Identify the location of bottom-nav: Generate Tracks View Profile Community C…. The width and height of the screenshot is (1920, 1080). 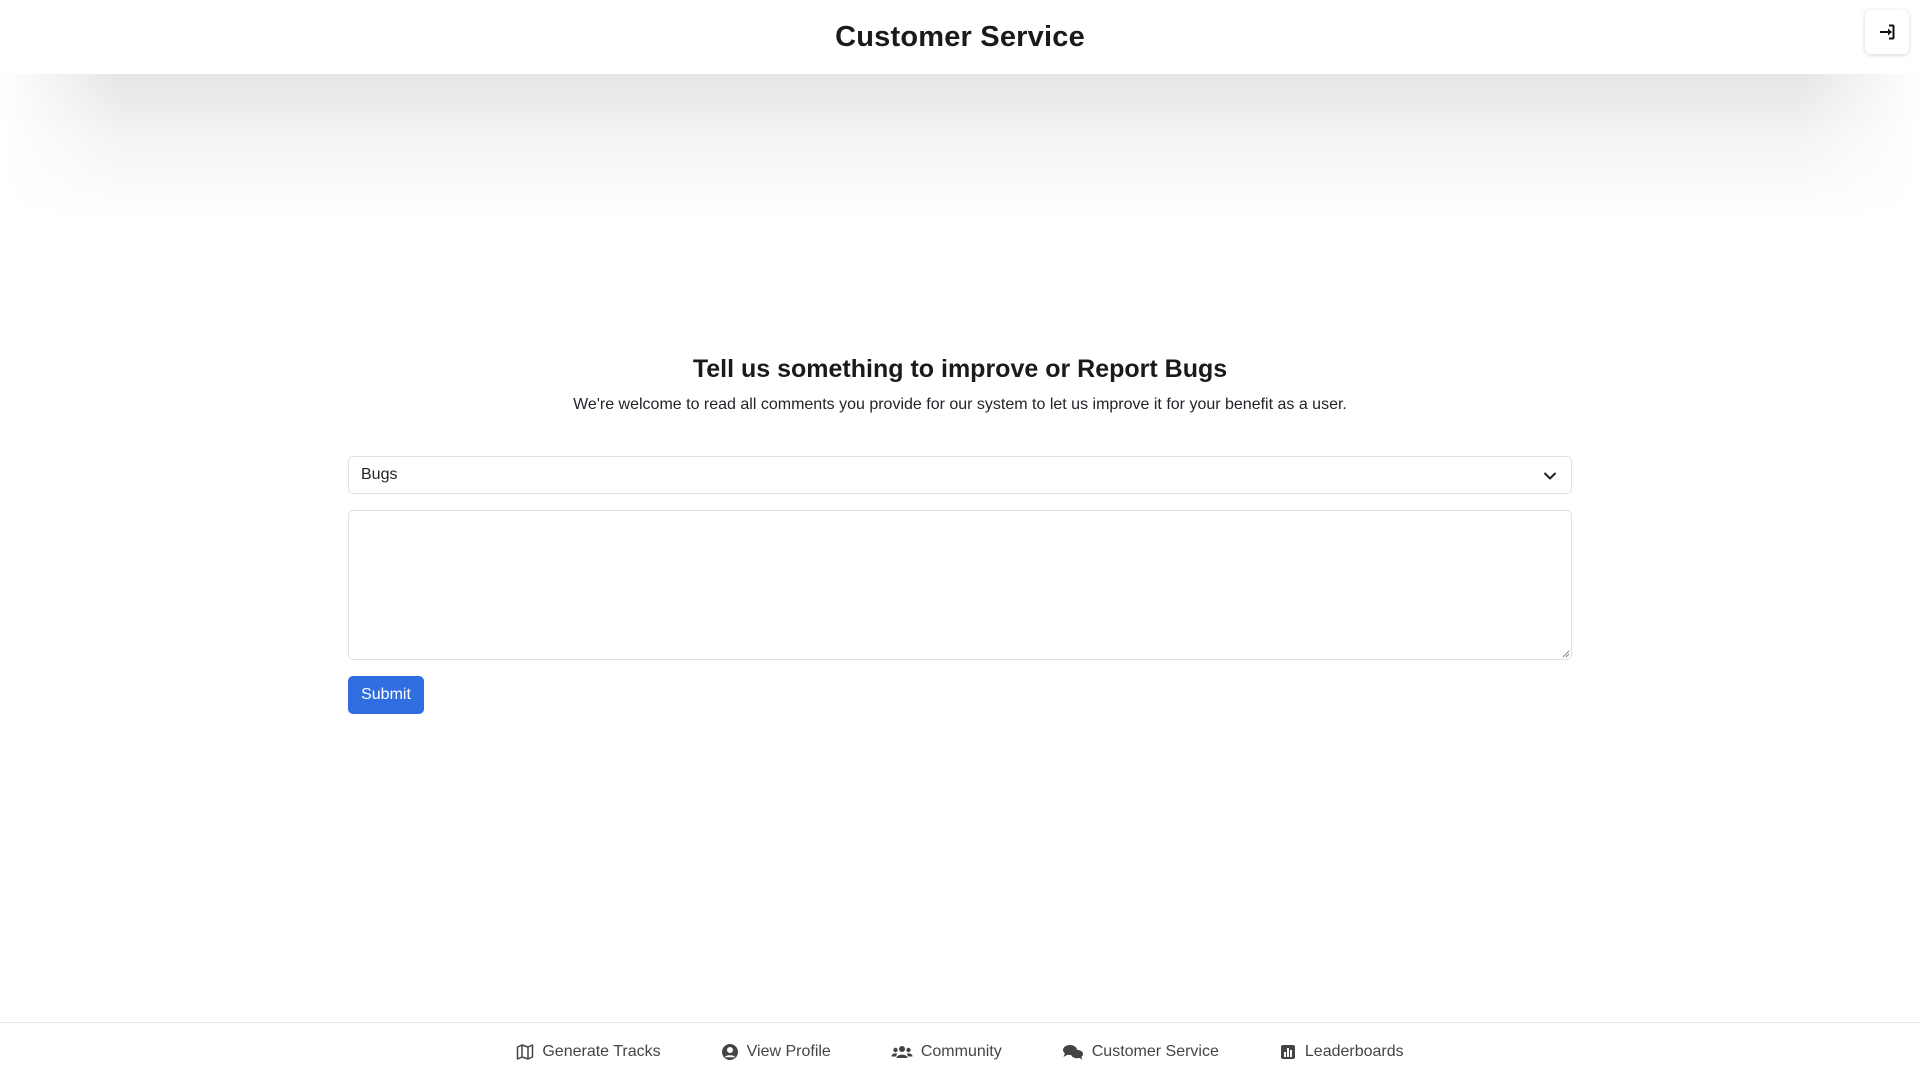
(960, 1051).